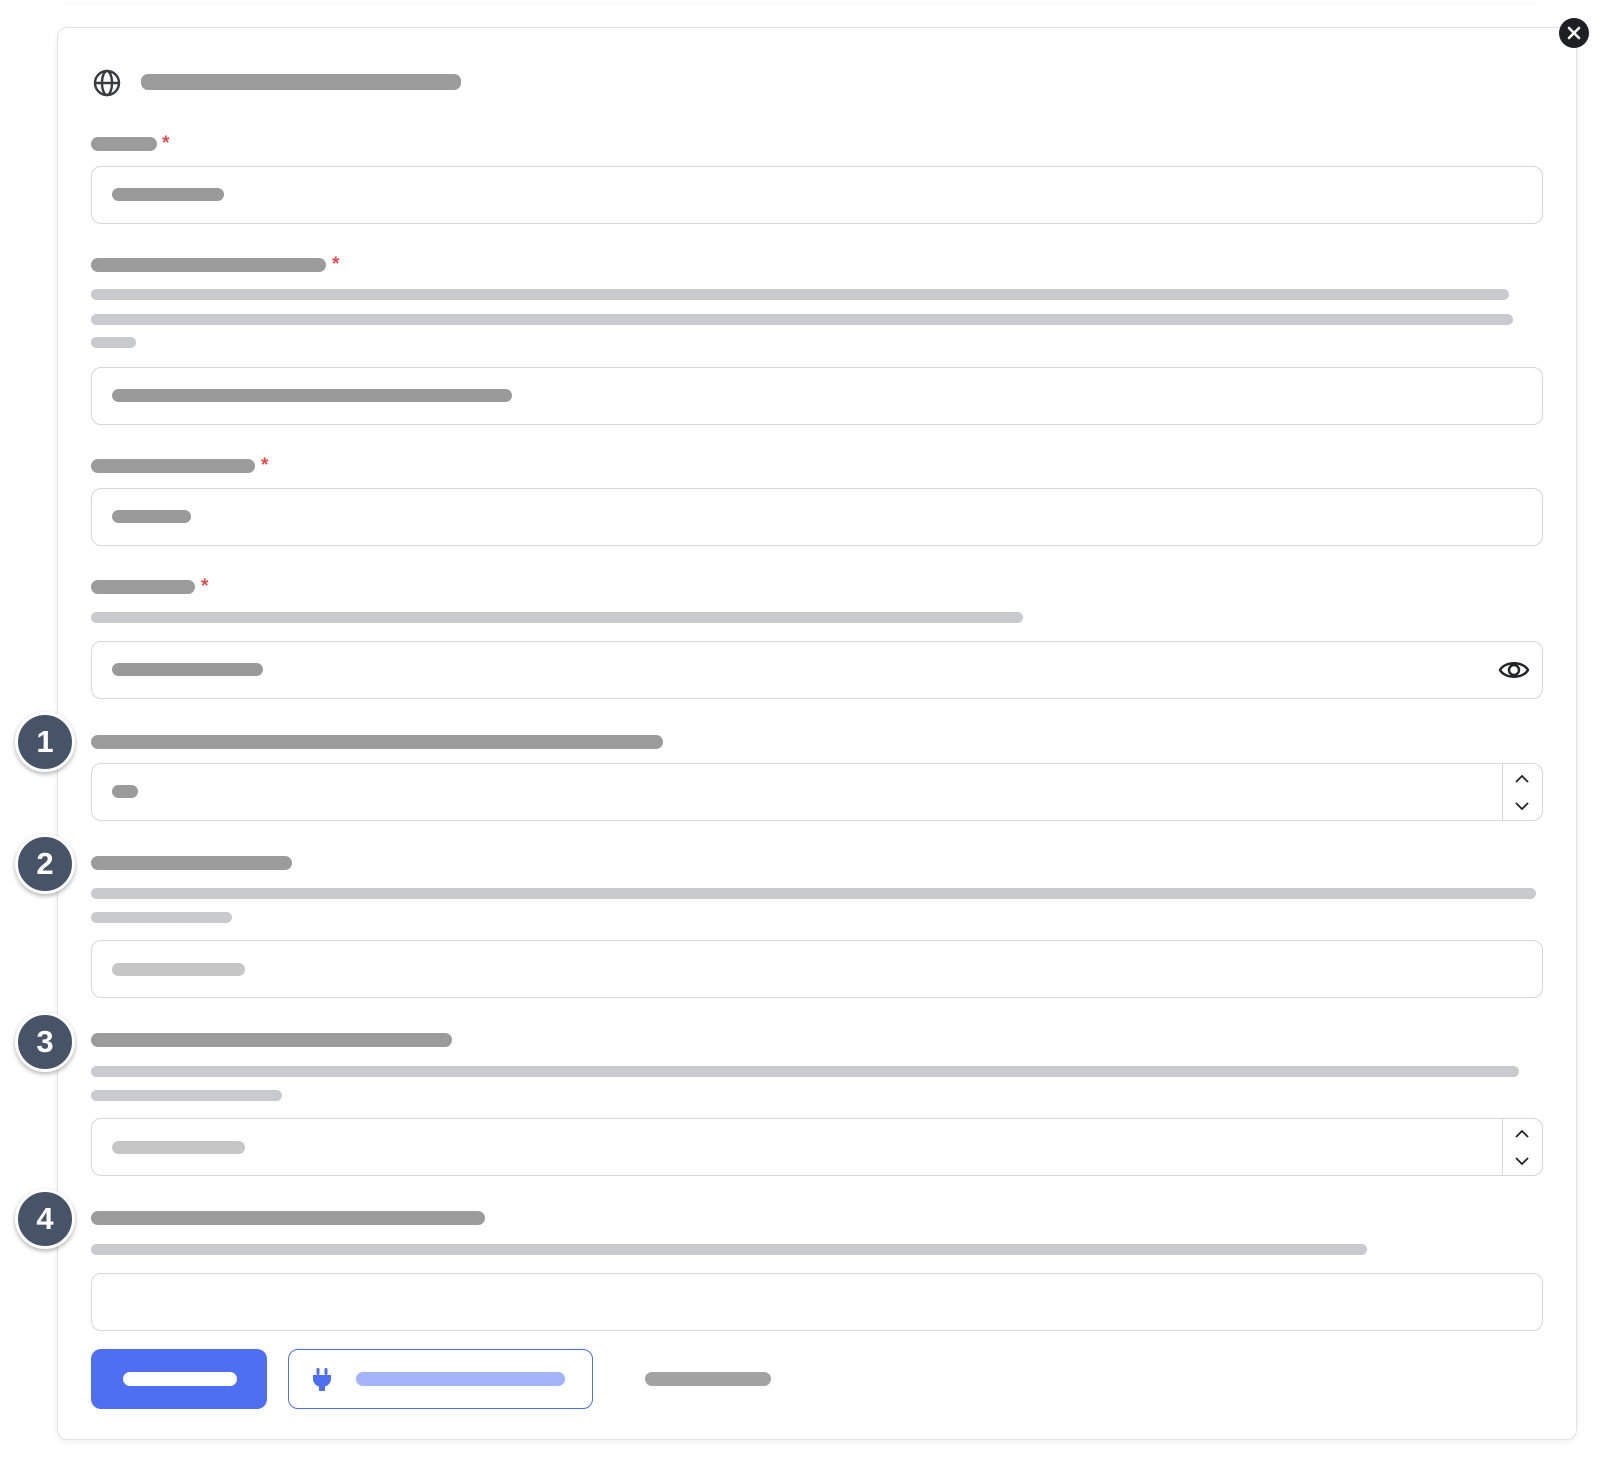  Describe the element at coordinates (817, 1147) in the screenshot. I see `field-7-number-input` at that location.